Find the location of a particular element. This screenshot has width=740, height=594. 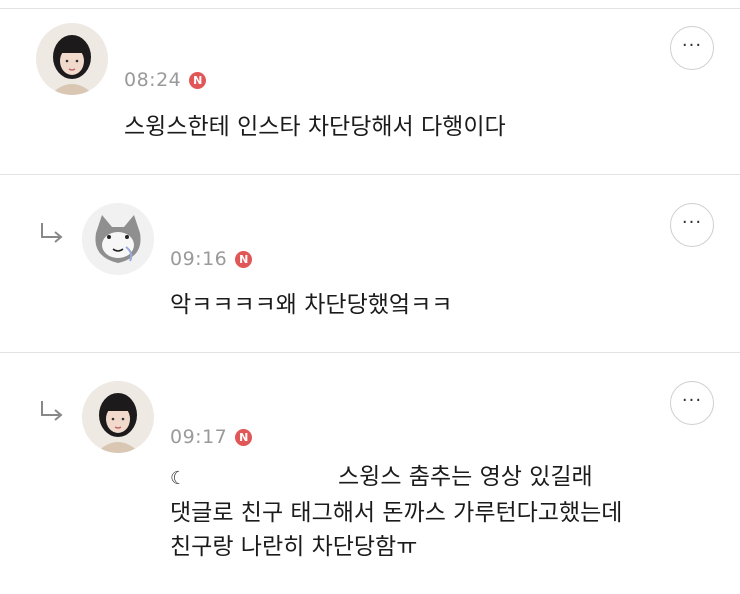

comment-meta: 09:17 N is located at coordinates (211, 437).